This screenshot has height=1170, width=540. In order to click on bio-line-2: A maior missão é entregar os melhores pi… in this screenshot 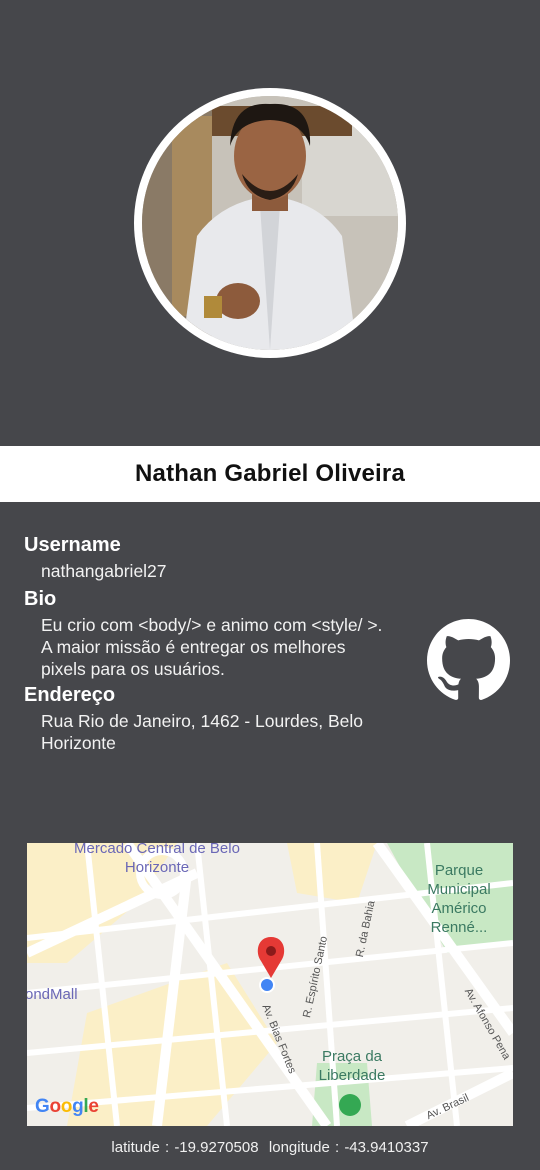, I will do `click(193, 658)`.